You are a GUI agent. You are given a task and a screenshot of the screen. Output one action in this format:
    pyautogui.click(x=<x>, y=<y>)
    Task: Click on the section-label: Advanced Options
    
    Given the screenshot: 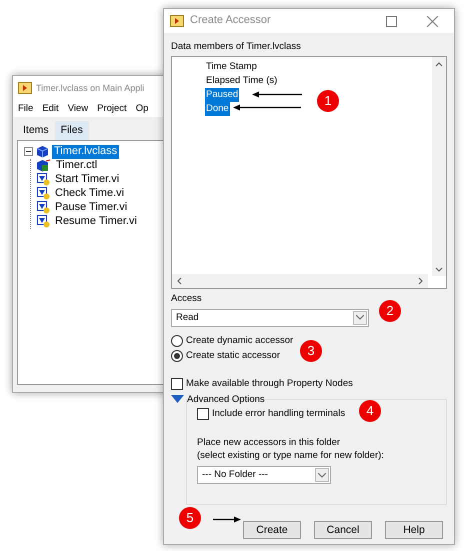 What is the action you would take?
    pyautogui.click(x=226, y=400)
    